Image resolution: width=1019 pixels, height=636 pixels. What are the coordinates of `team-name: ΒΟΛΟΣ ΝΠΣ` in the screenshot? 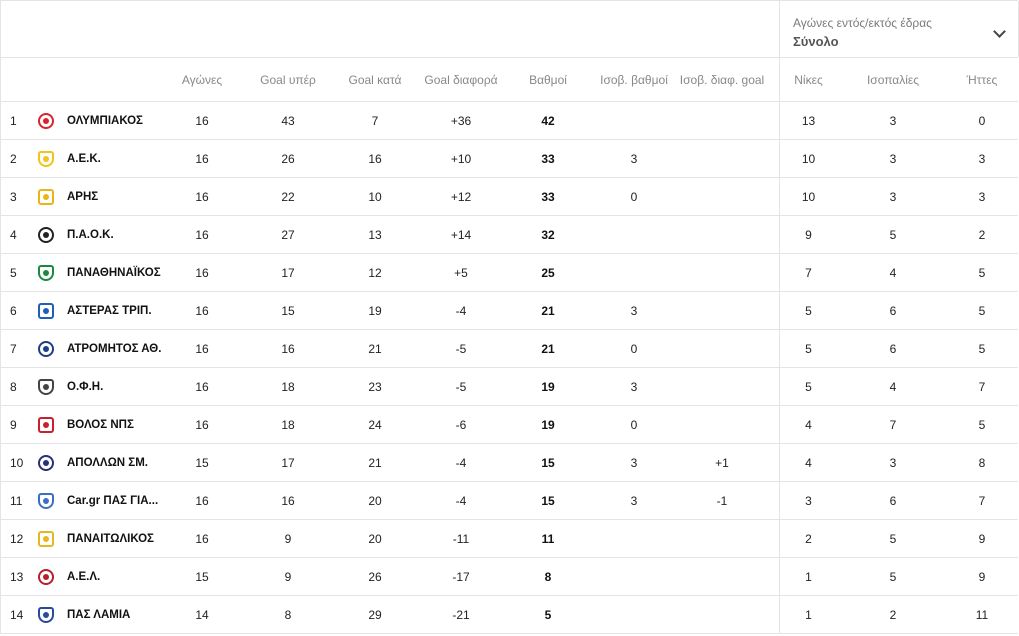 It's located at (117, 424).